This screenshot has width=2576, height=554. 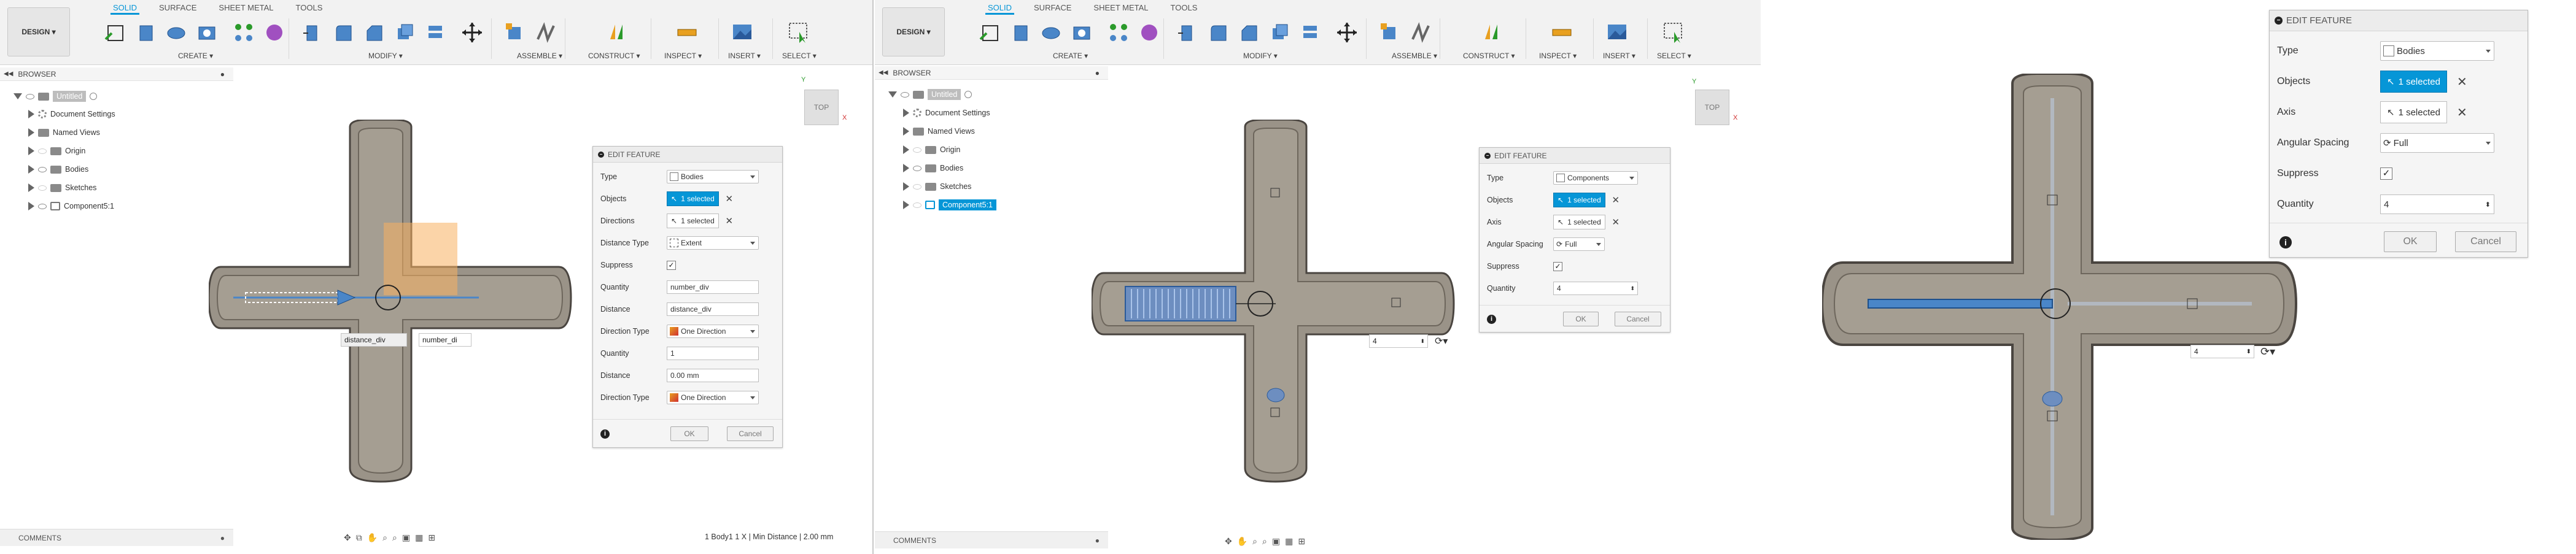 I want to click on tab-sheet-metal: SHEET METAL, so click(x=246, y=8).